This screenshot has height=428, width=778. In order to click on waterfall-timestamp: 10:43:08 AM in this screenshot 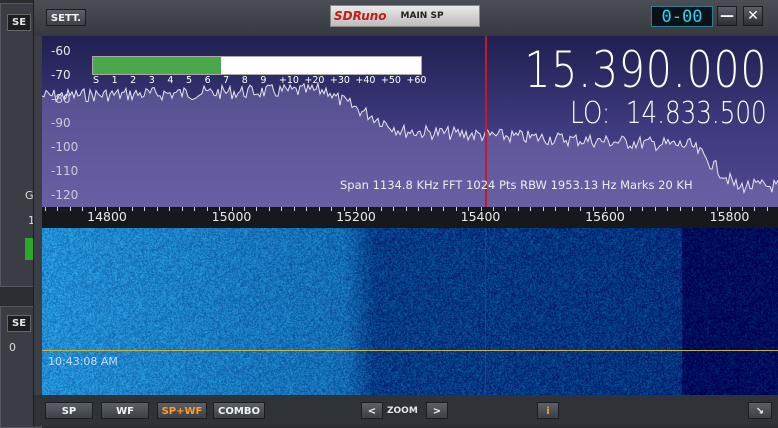, I will do `click(83, 361)`.